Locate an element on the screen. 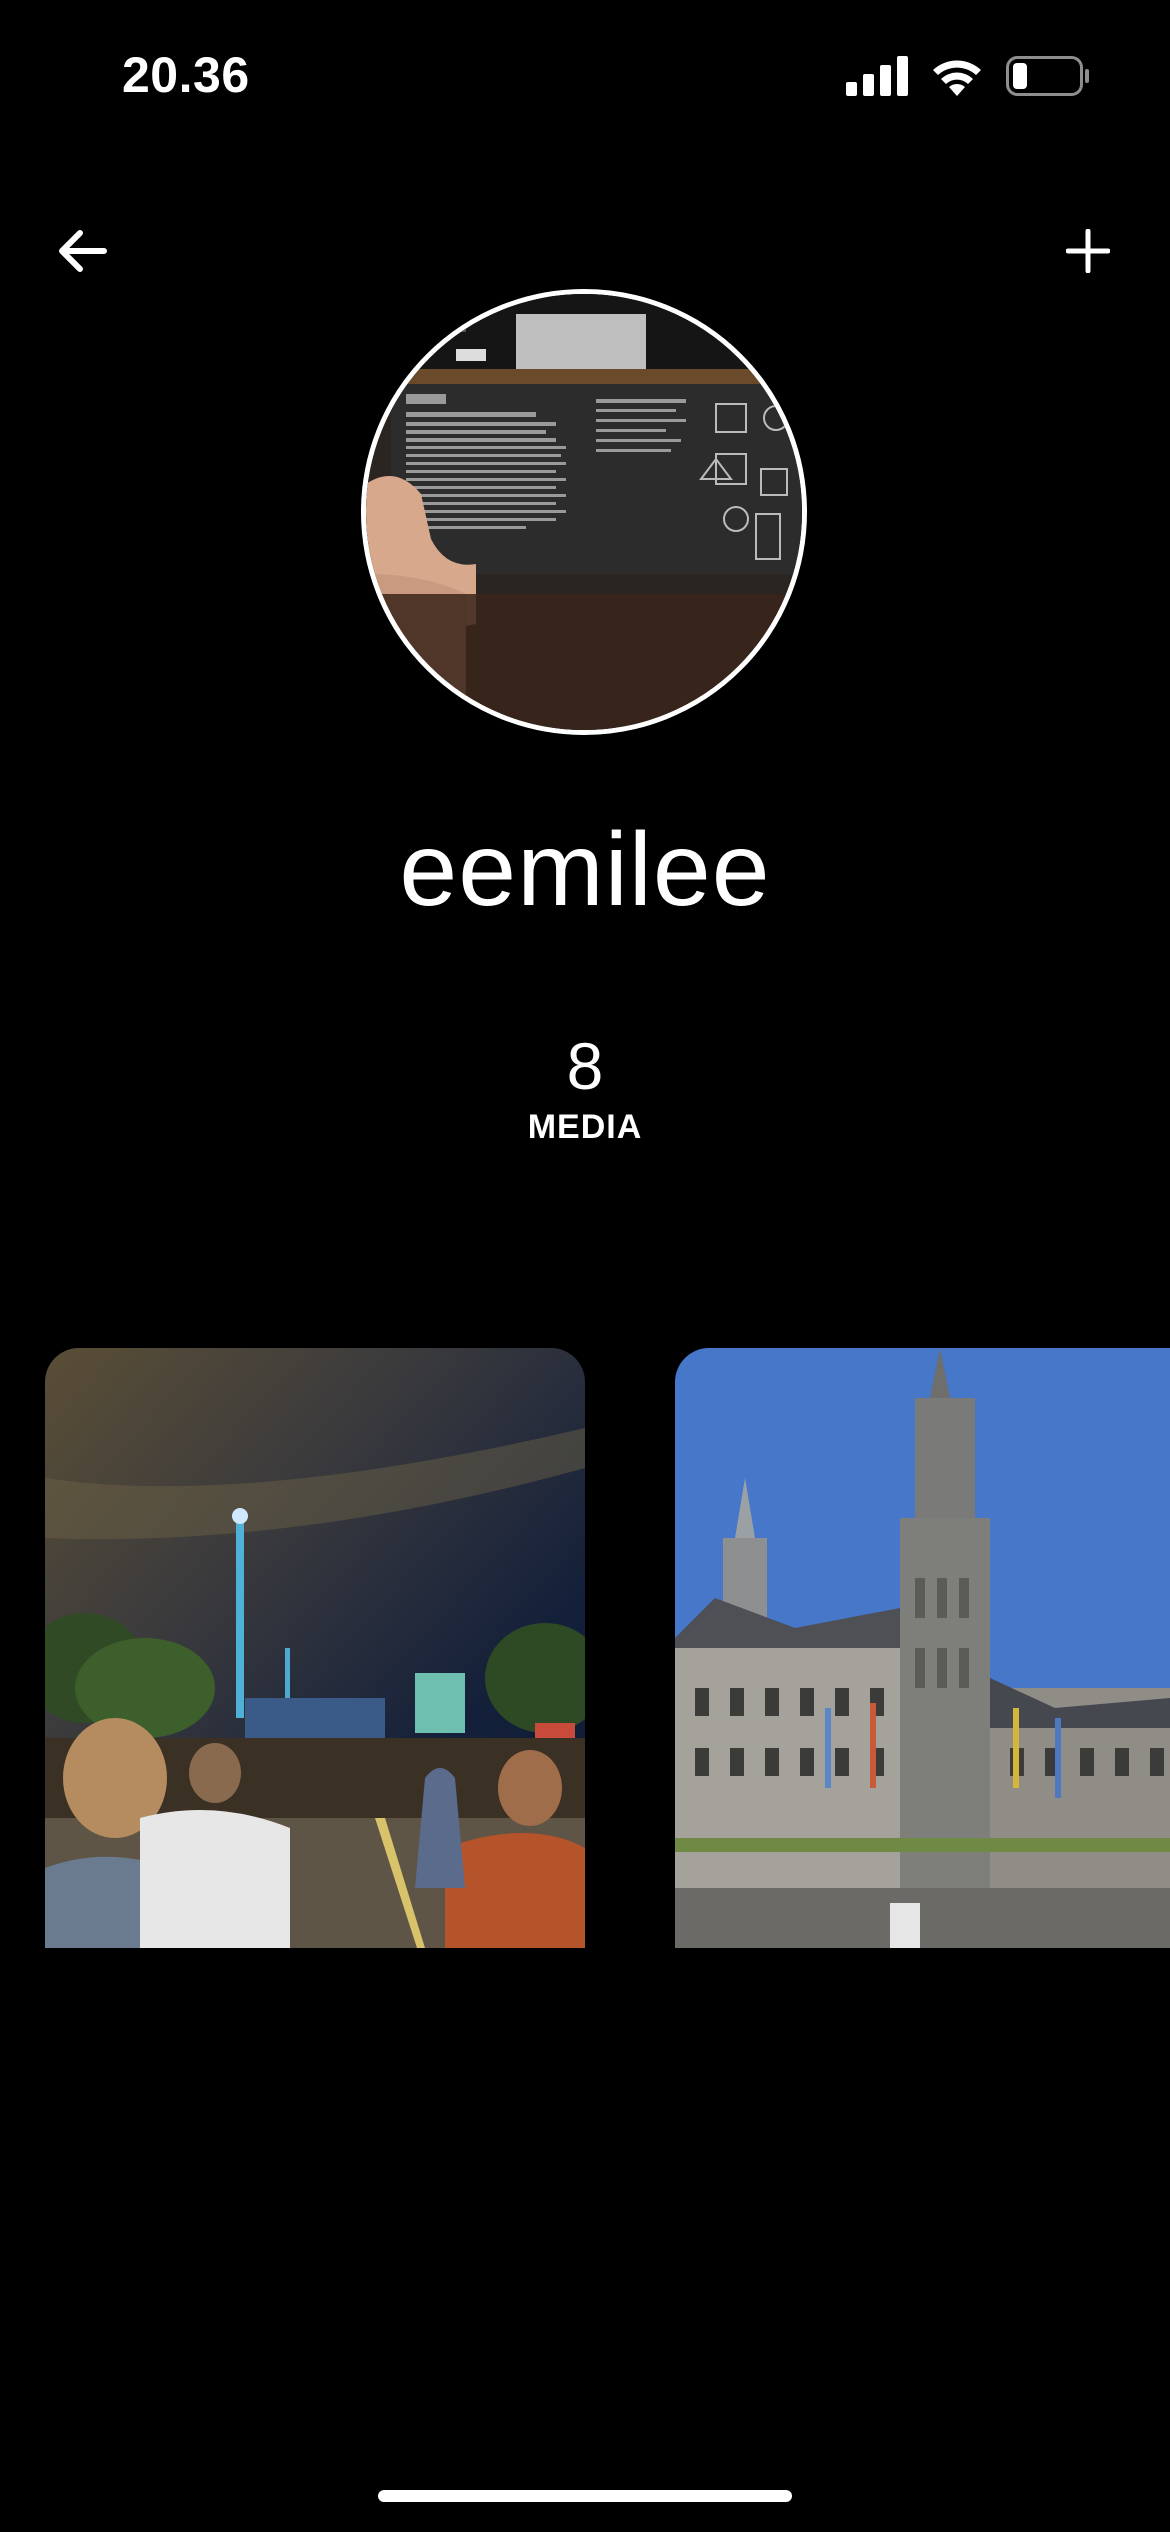  back-button is located at coordinates (82, 251).